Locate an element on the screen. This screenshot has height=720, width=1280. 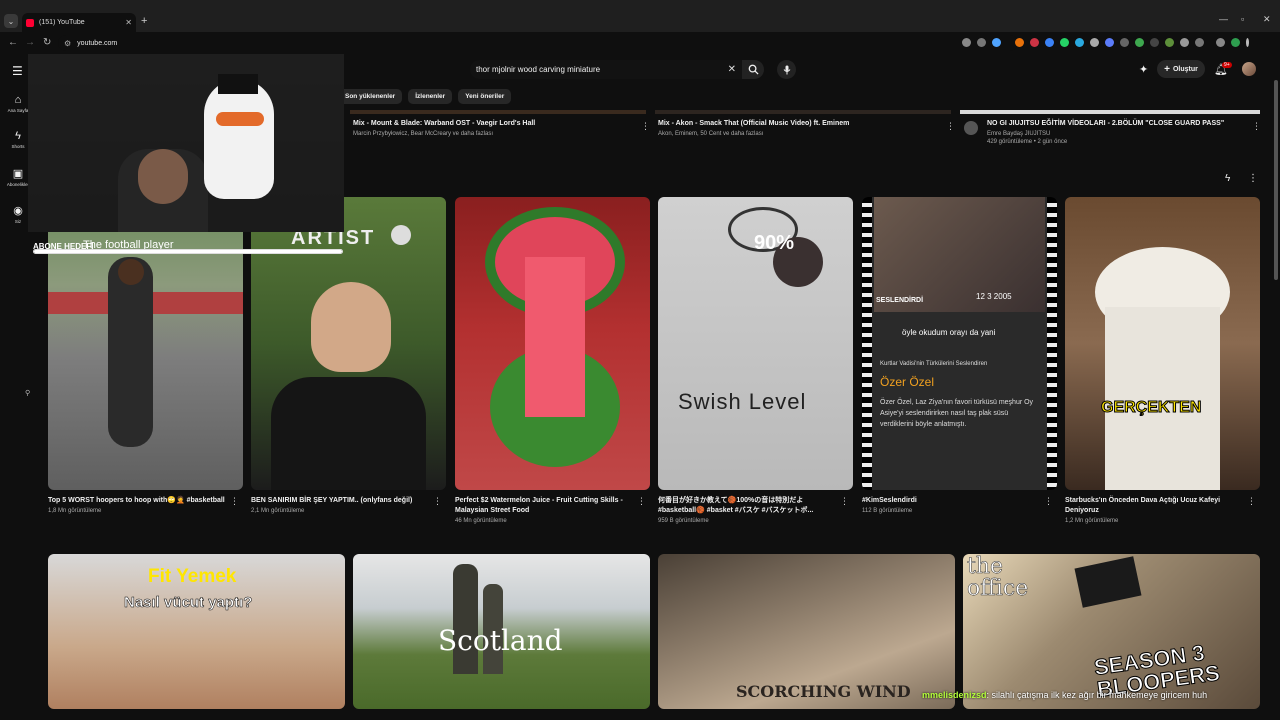
extension-green-icon is located at coordinates (1139, 42).